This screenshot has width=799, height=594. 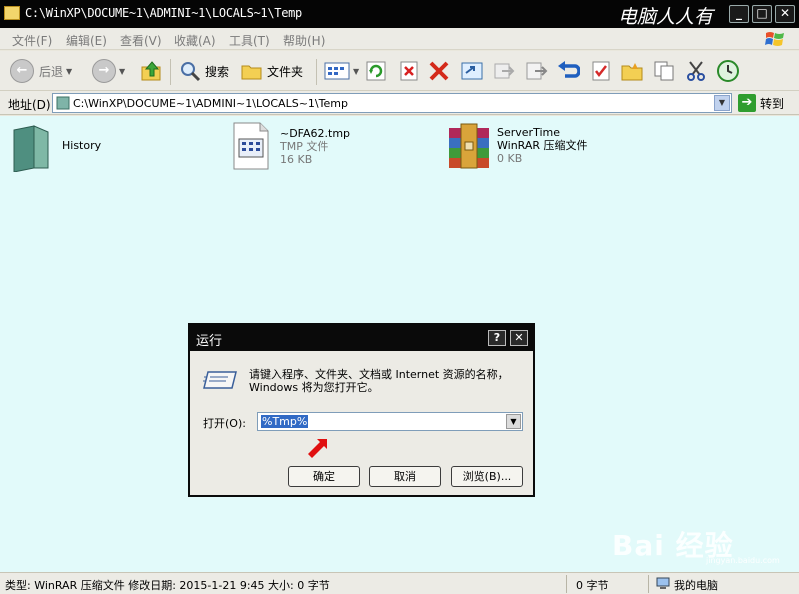 I want to click on menu-favorites: 收藏(A), so click(x=195, y=40).